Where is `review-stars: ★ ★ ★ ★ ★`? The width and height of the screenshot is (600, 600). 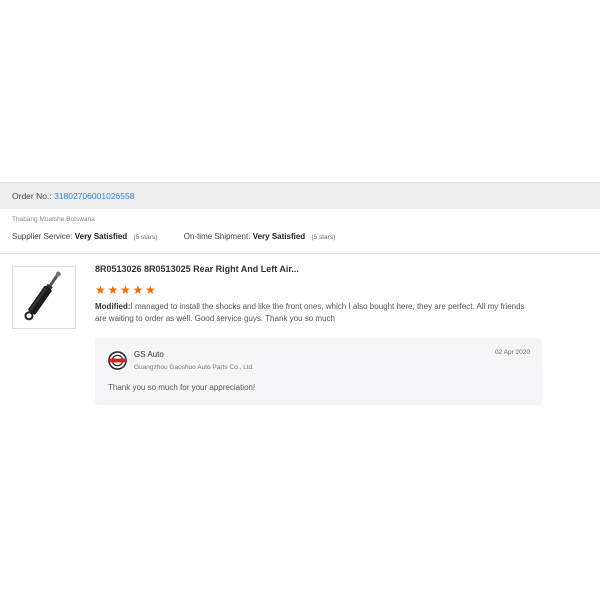
review-stars: ★ ★ ★ ★ ★ is located at coordinates (126, 290).